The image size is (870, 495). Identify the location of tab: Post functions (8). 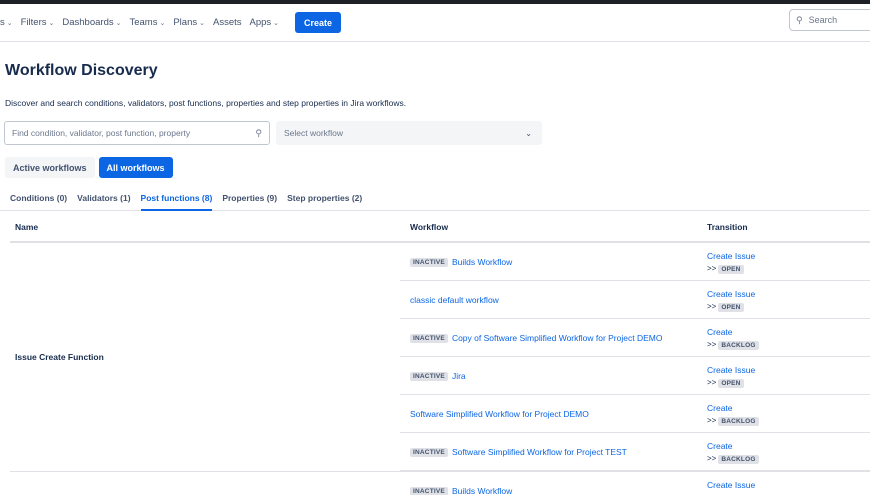
(176, 202).